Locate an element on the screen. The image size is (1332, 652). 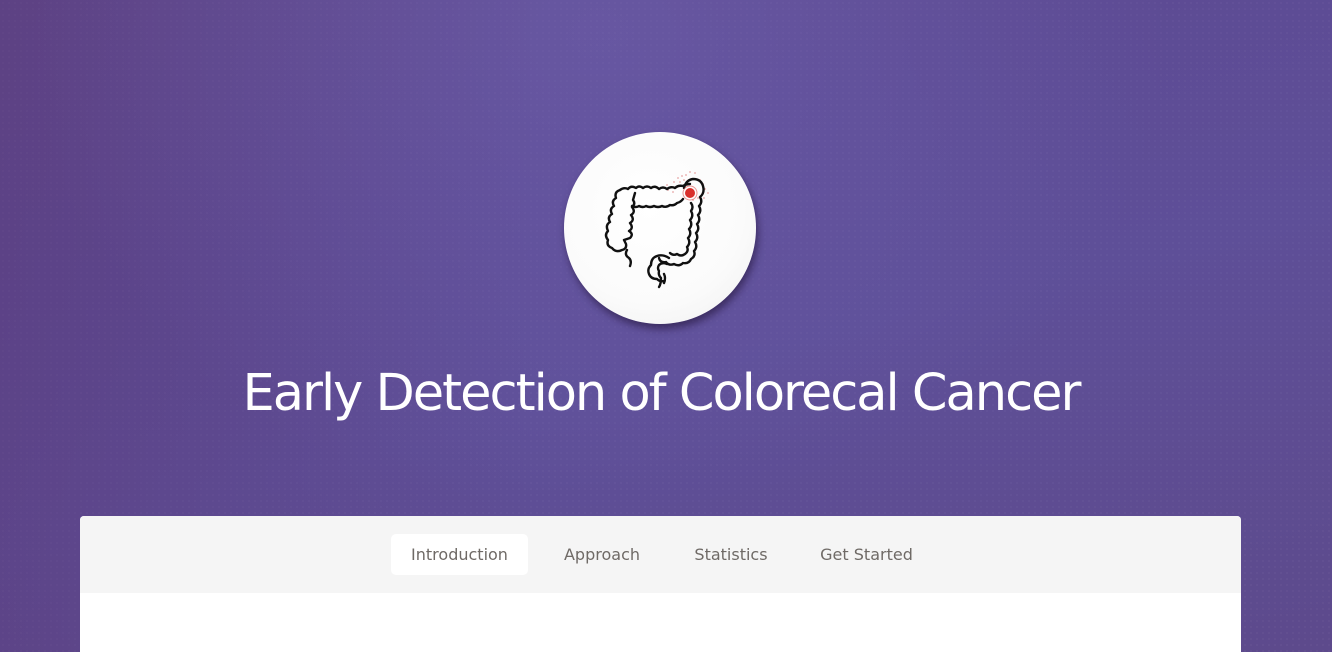
colon-icon is located at coordinates (656, 230).